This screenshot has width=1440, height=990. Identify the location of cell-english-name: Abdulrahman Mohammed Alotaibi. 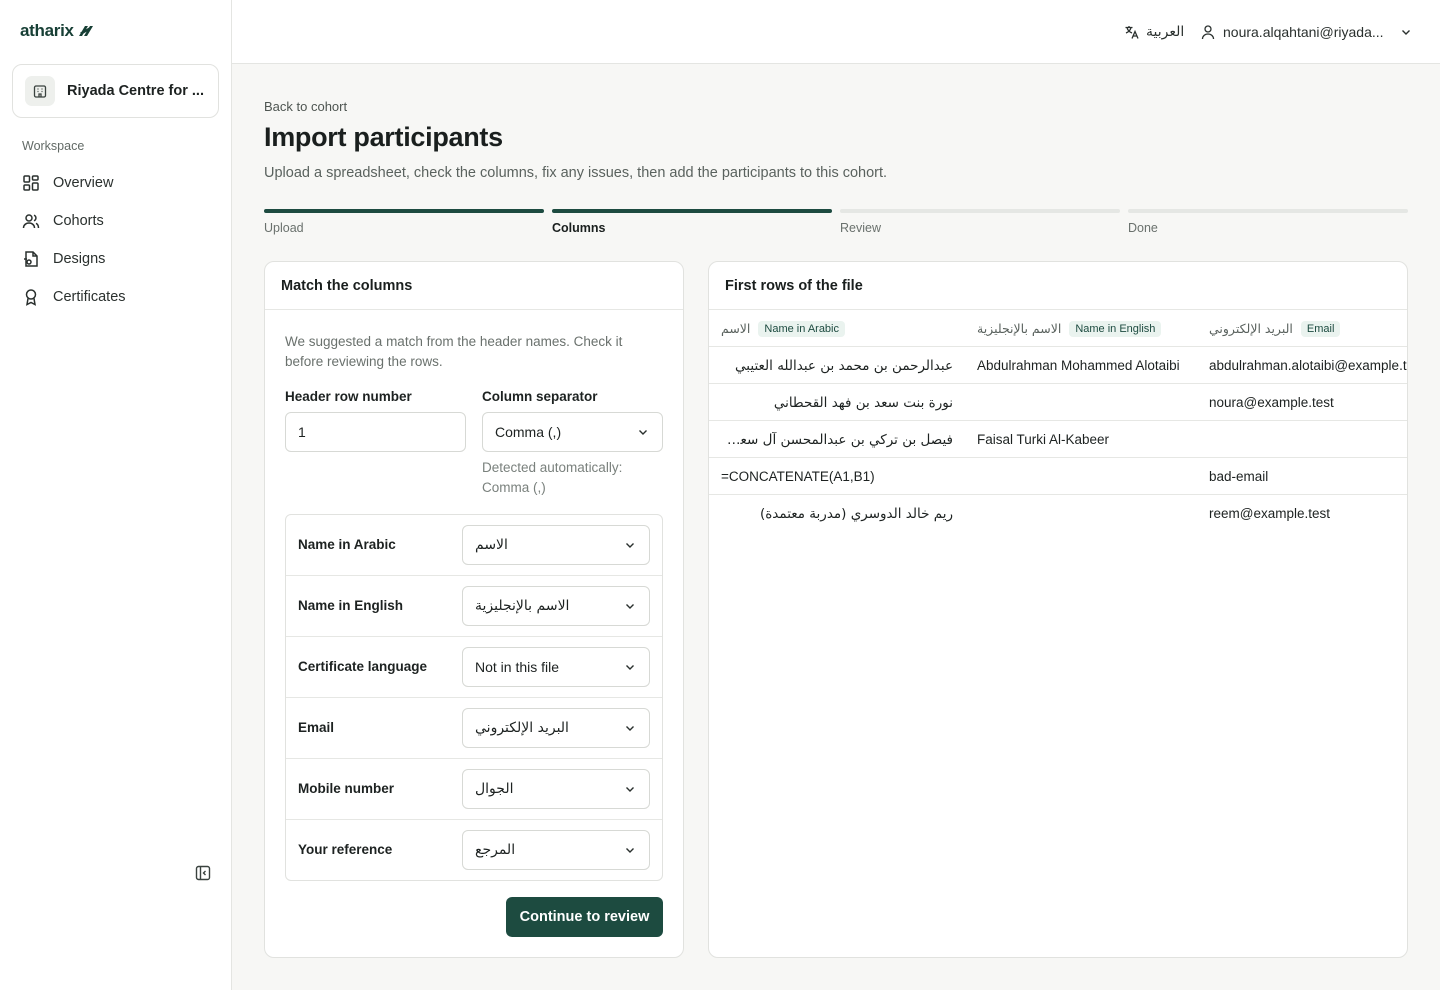
(1078, 365).